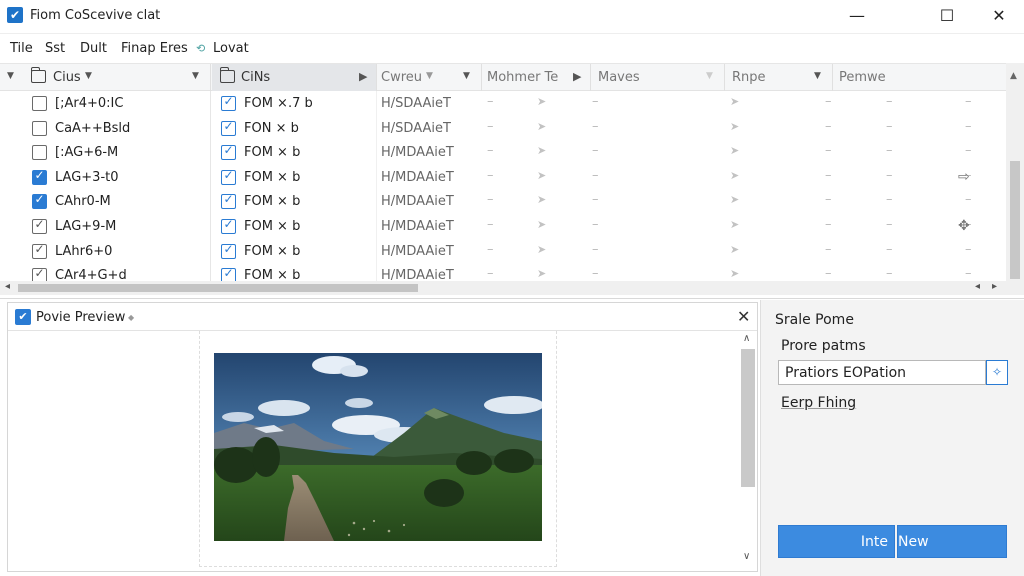 This screenshot has width=1024, height=576. What do you see at coordinates (997, 372) in the screenshot?
I see `dropdown-toggle-icon: ✧` at bounding box center [997, 372].